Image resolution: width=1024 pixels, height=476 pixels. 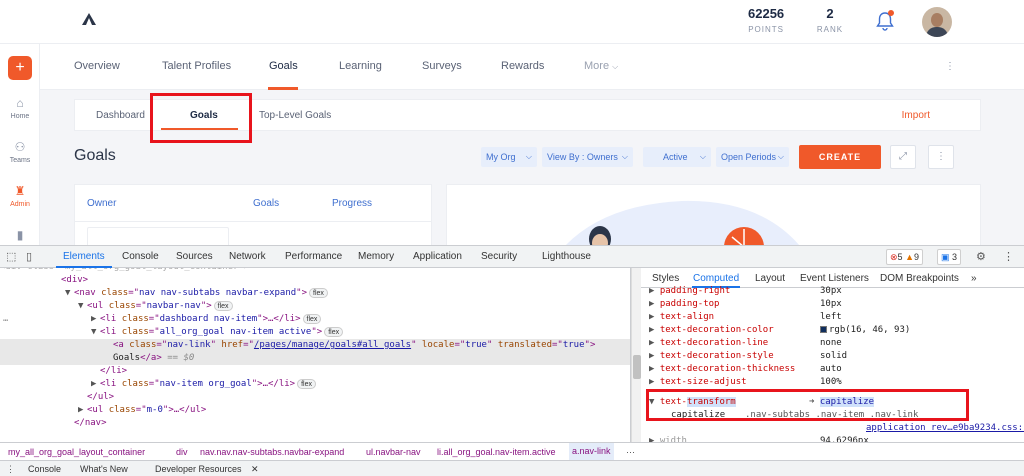 I want to click on column-header-progress: Progress, so click(x=352, y=203).